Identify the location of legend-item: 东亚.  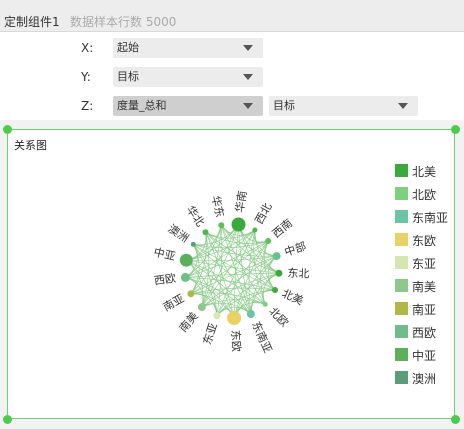
(429, 263).